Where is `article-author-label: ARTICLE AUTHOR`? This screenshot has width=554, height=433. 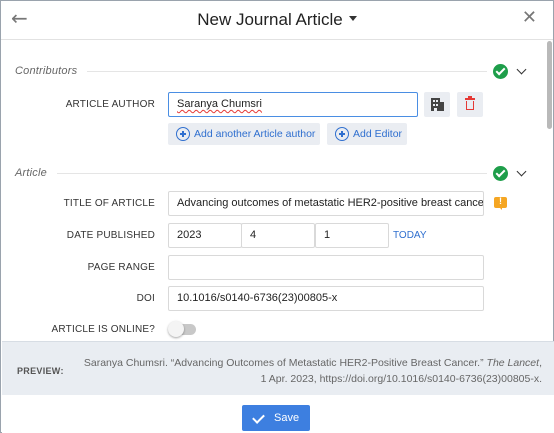
article-author-label: ARTICLE AUTHOR is located at coordinates (110, 104).